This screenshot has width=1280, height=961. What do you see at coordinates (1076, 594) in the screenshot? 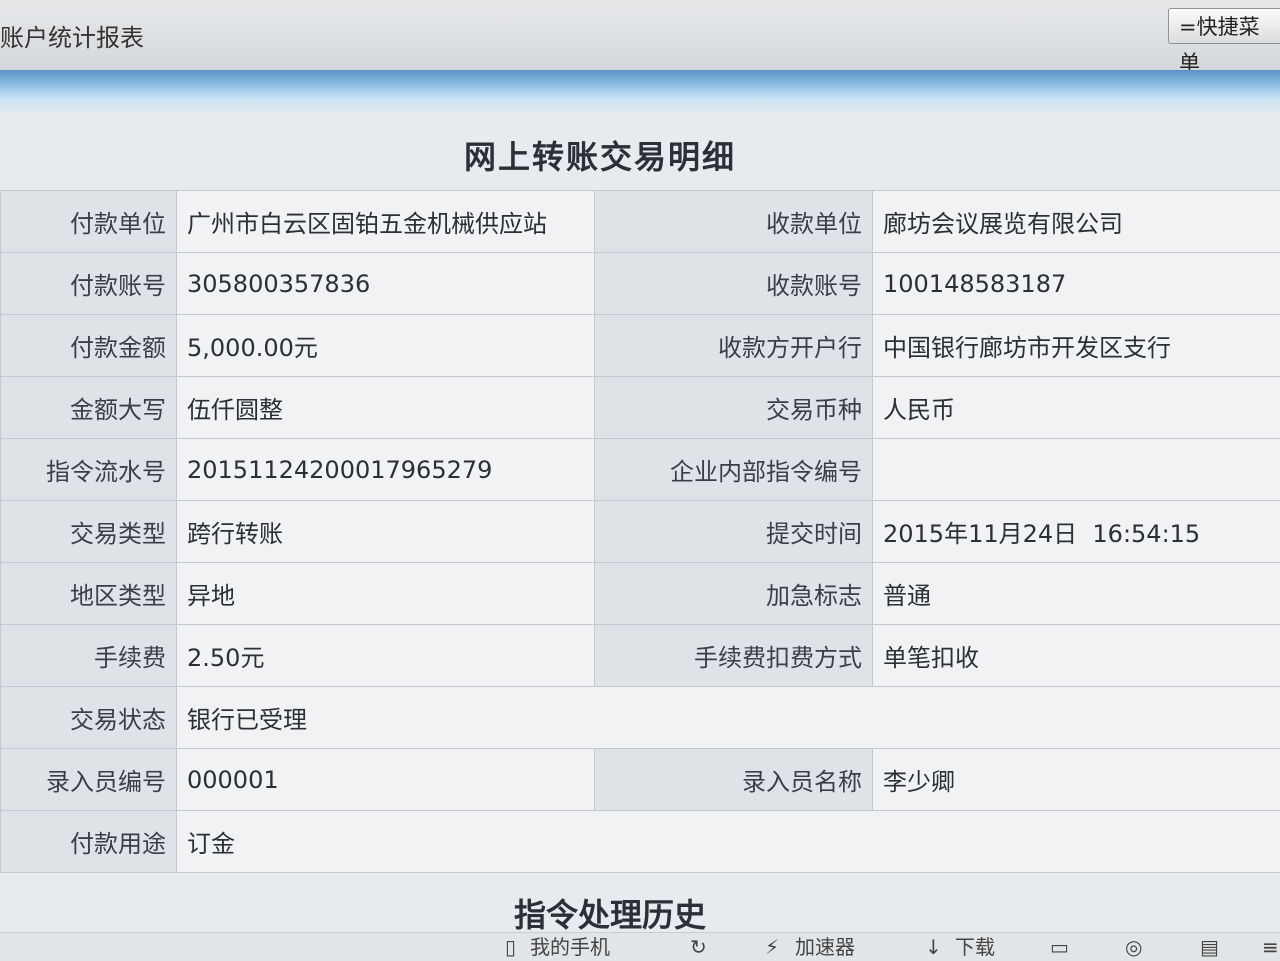
I see `field-value: 普通` at bounding box center [1076, 594].